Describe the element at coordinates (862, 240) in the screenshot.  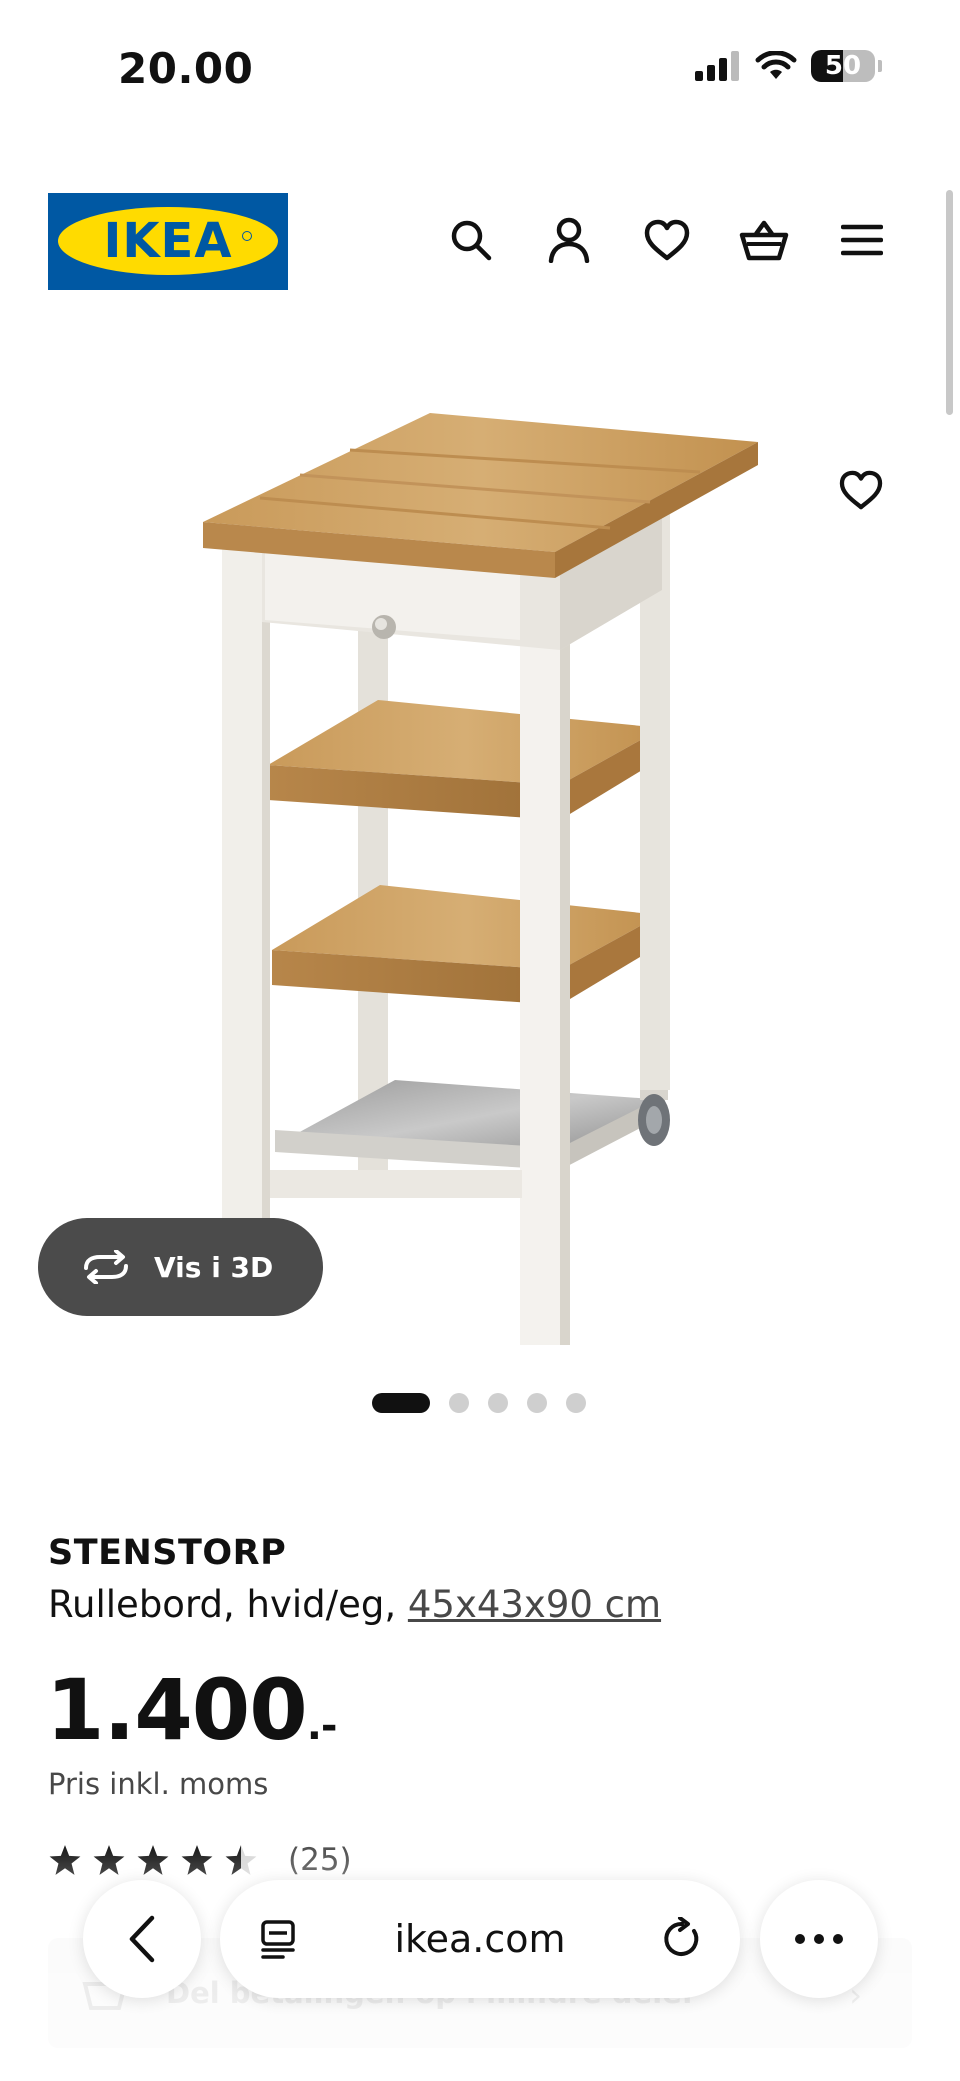
I see `menu-icon` at that location.